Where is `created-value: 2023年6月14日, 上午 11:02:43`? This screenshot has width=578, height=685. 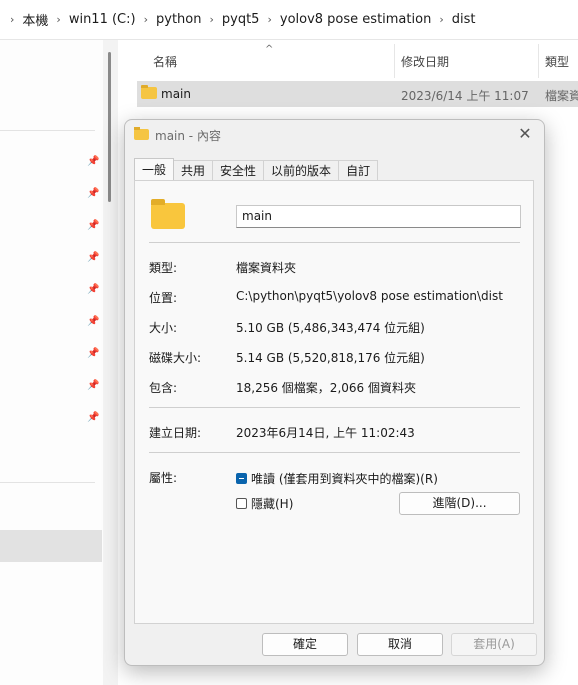
created-value: 2023年6月14日, 上午 11:02:43 is located at coordinates (325, 433).